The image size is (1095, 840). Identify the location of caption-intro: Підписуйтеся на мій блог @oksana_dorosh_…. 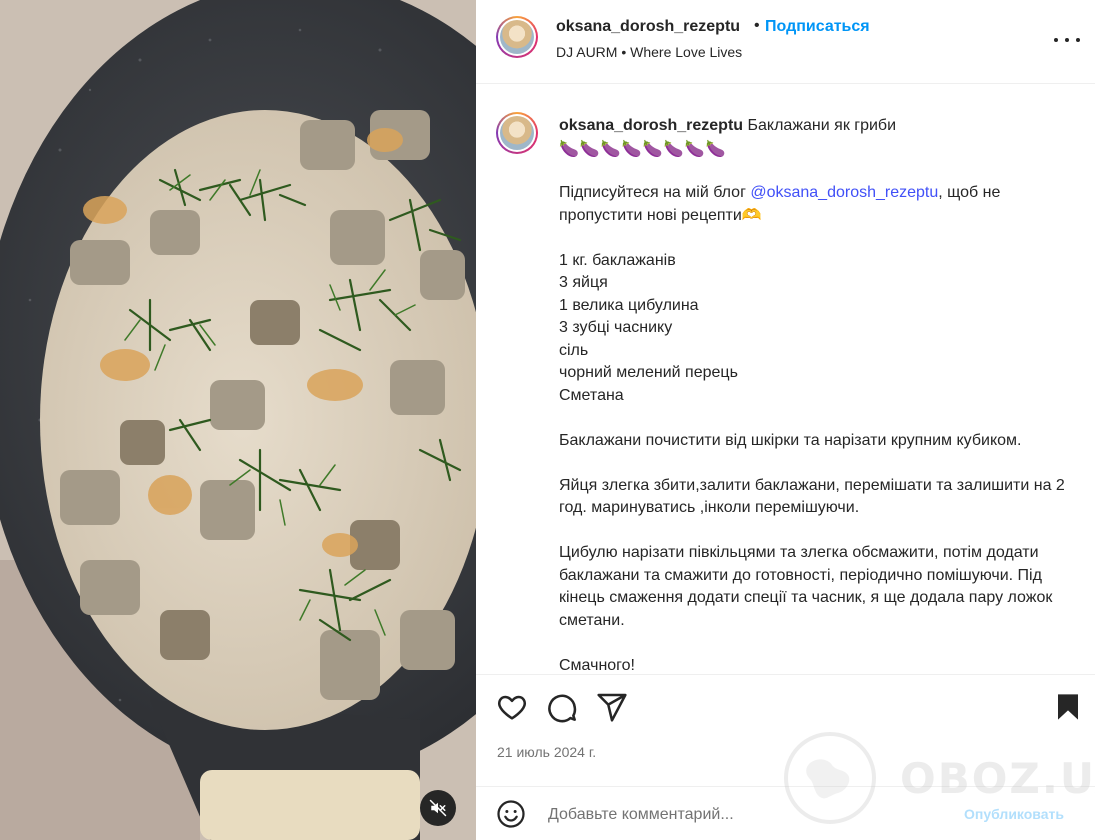
(780, 204).